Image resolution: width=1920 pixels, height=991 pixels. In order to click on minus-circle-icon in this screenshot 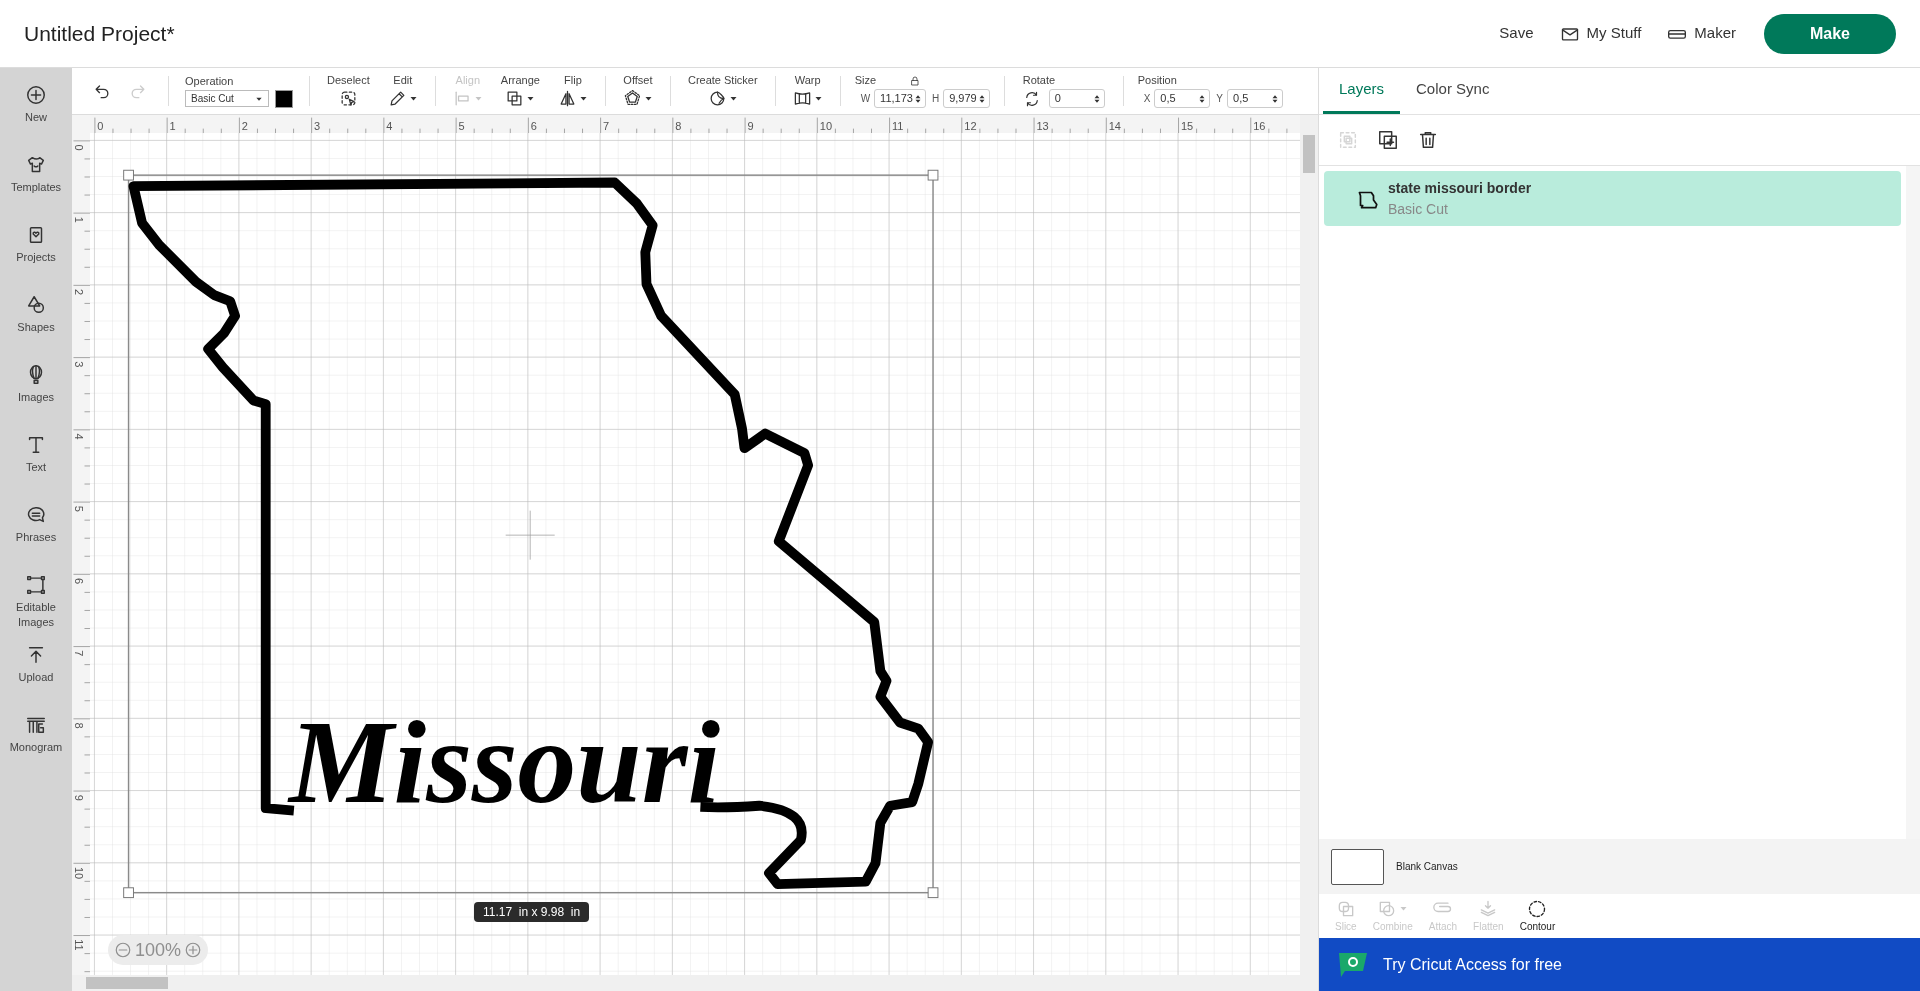, I will do `click(123, 950)`.